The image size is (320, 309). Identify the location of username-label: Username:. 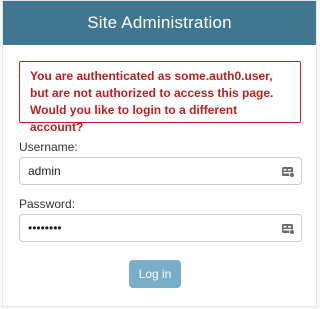
(48, 147).